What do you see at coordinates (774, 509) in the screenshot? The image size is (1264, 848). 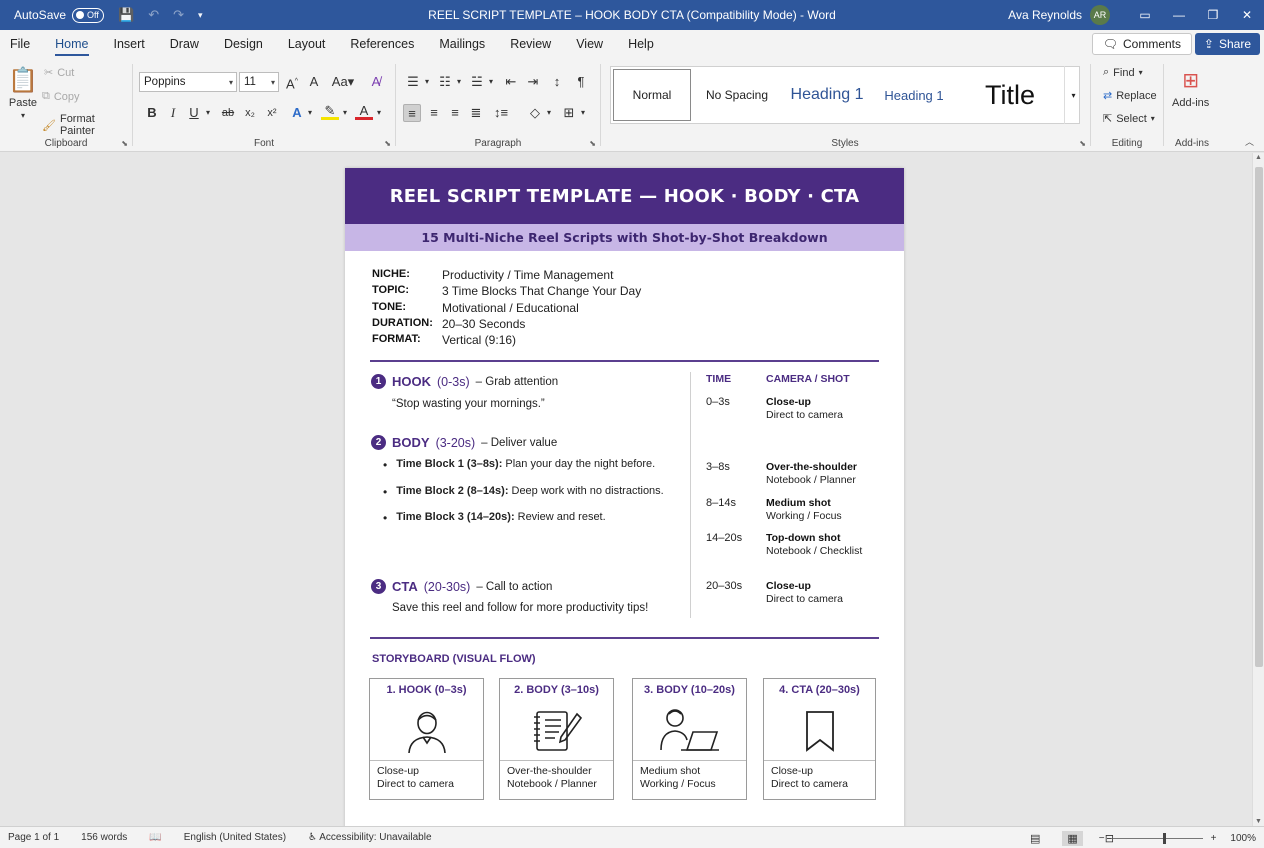 I see `shot-row: 8–14s Medium shot Working / Focus` at bounding box center [774, 509].